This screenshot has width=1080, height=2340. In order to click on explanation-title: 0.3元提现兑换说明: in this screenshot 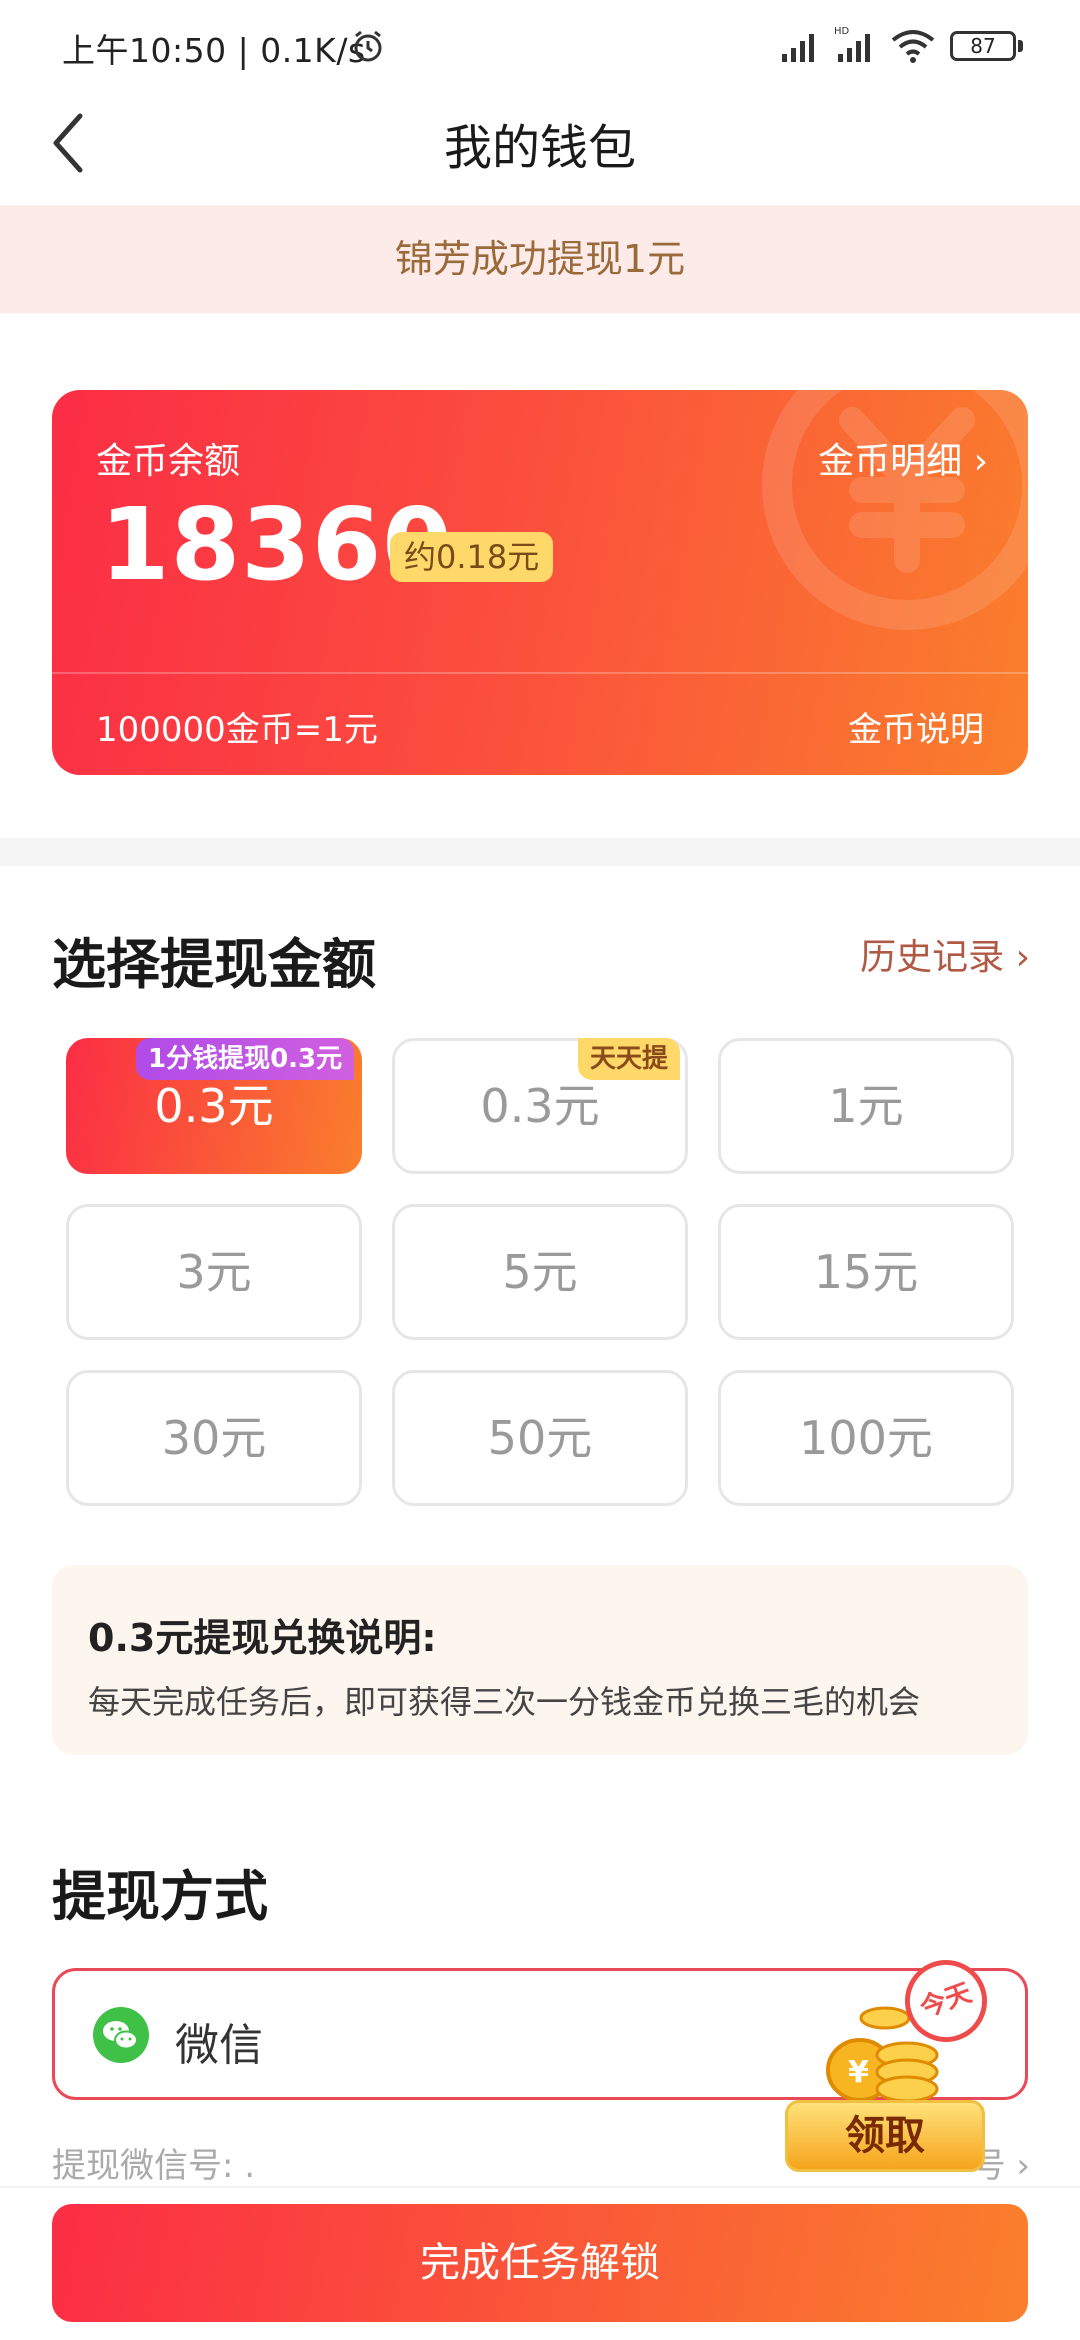, I will do `click(262, 1638)`.